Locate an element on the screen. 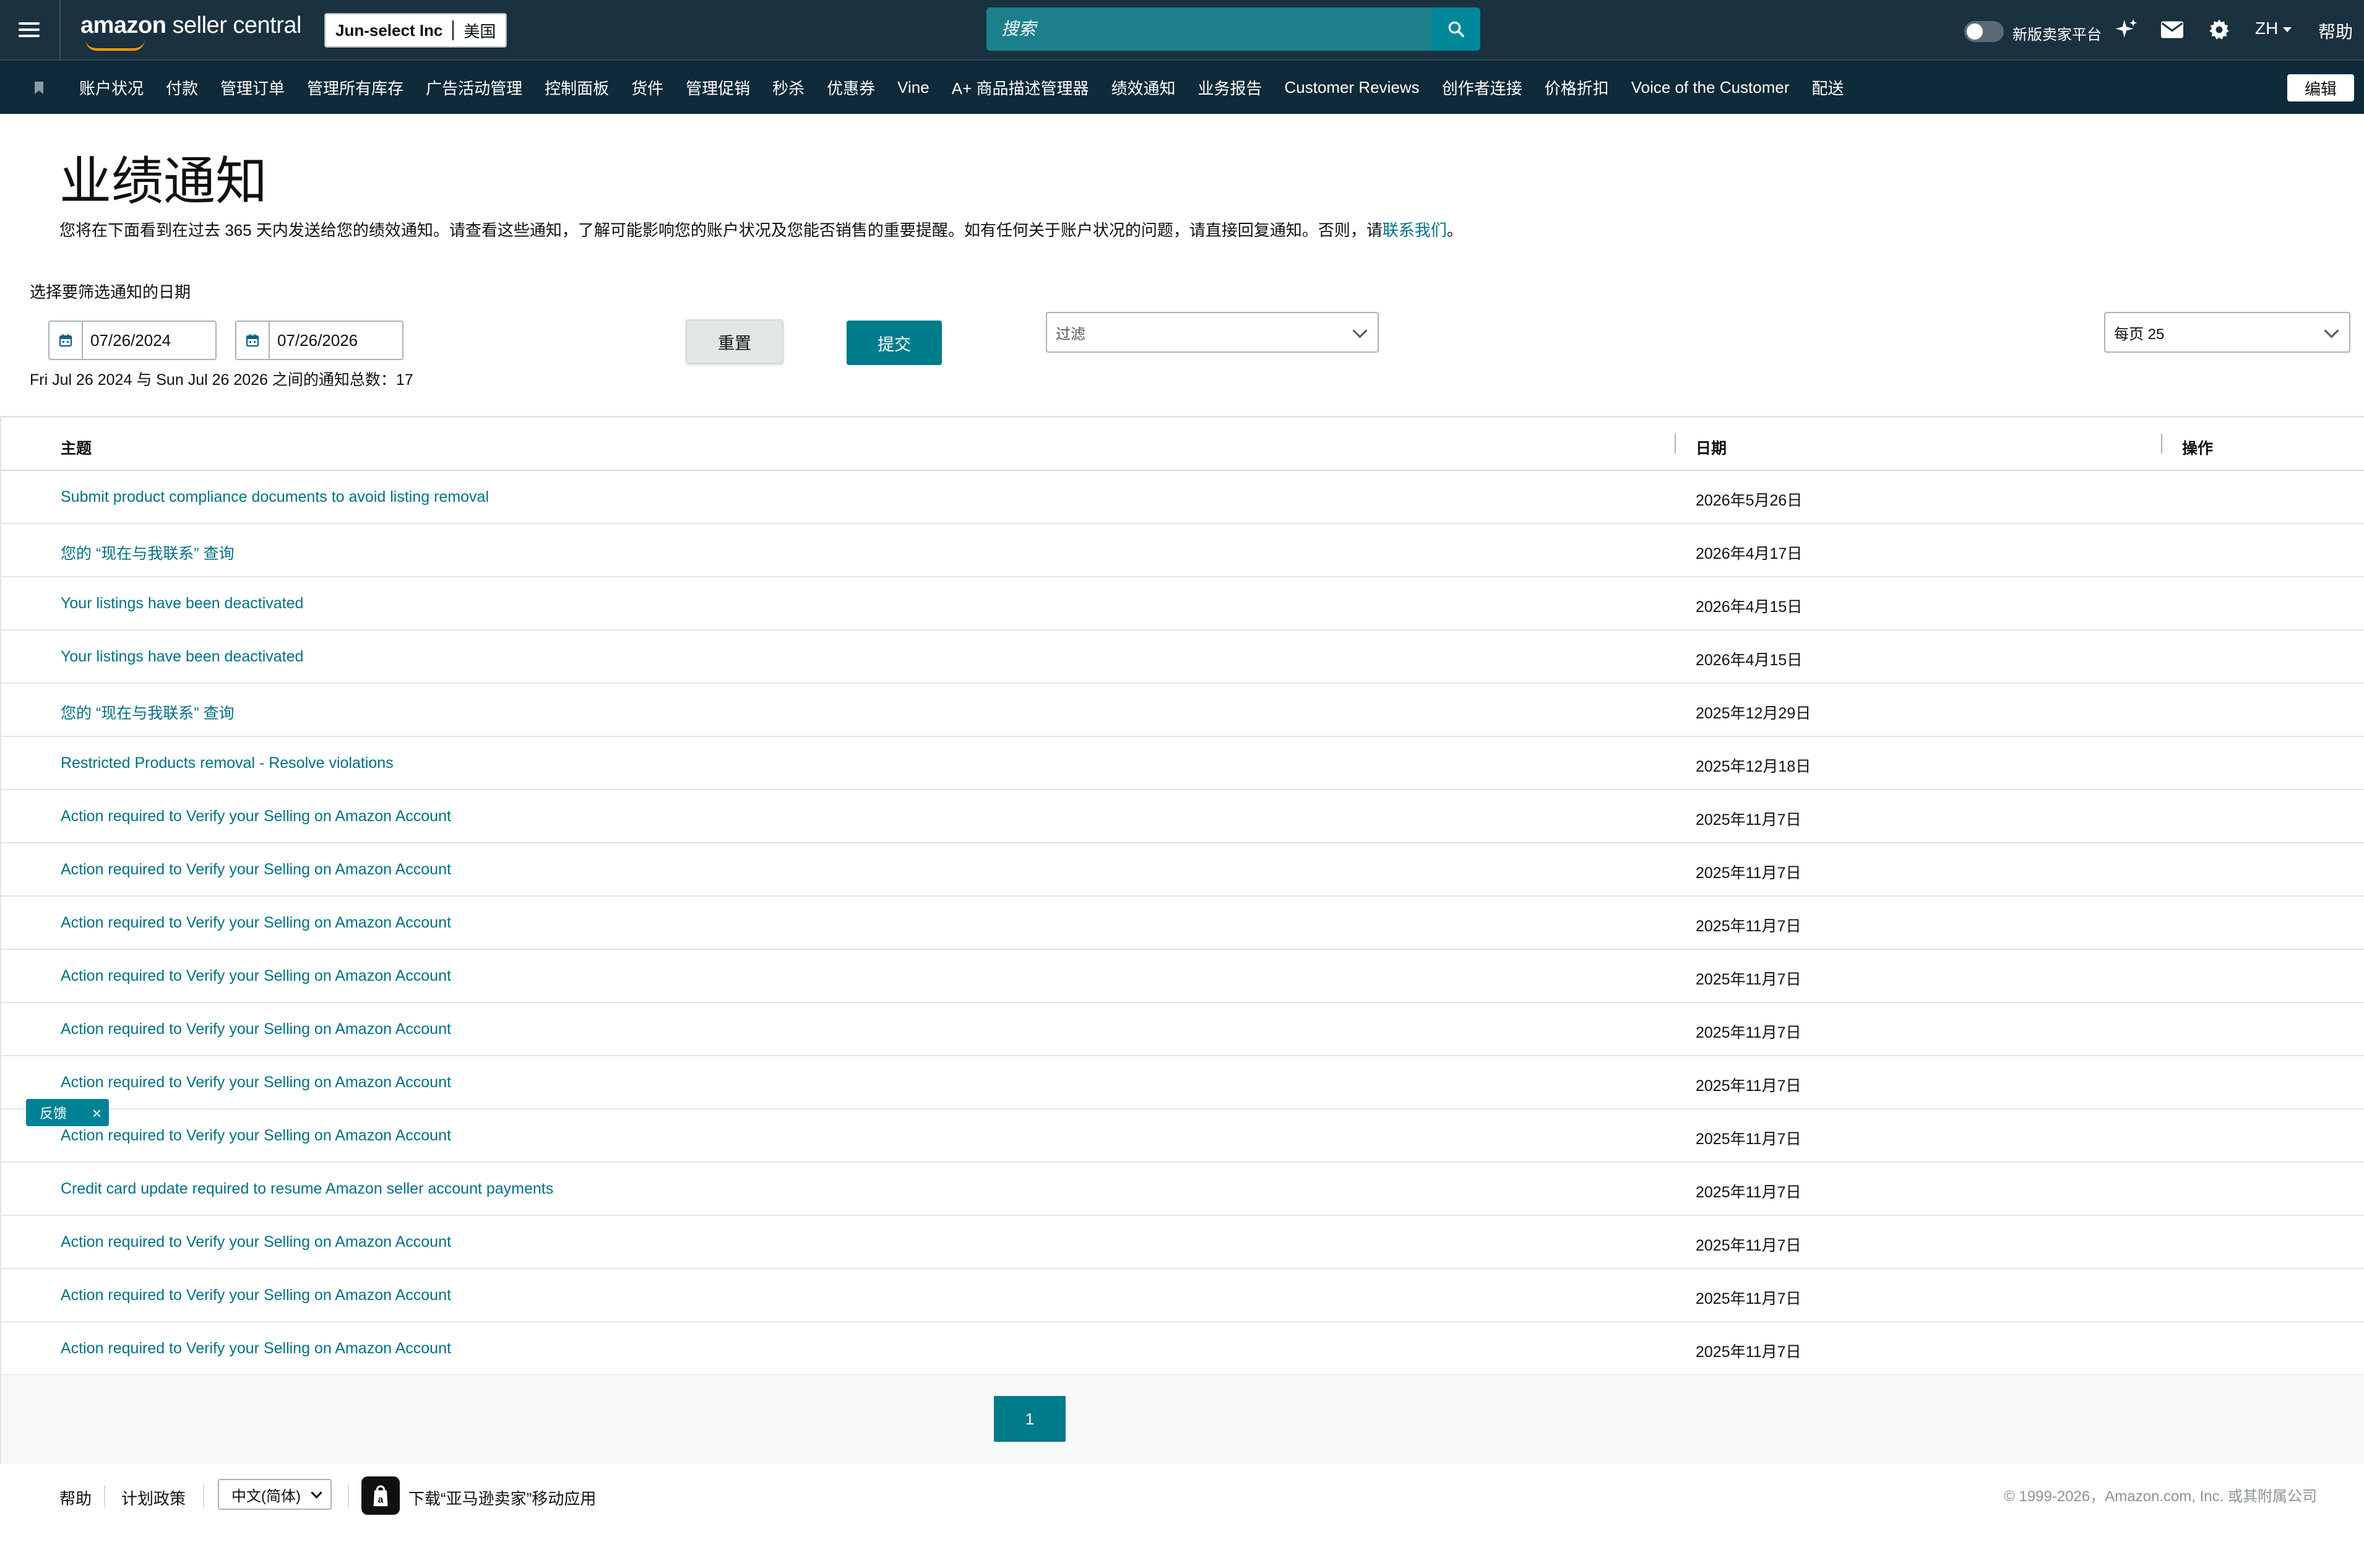  language-selector: ZH is located at coordinates (2273, 28).